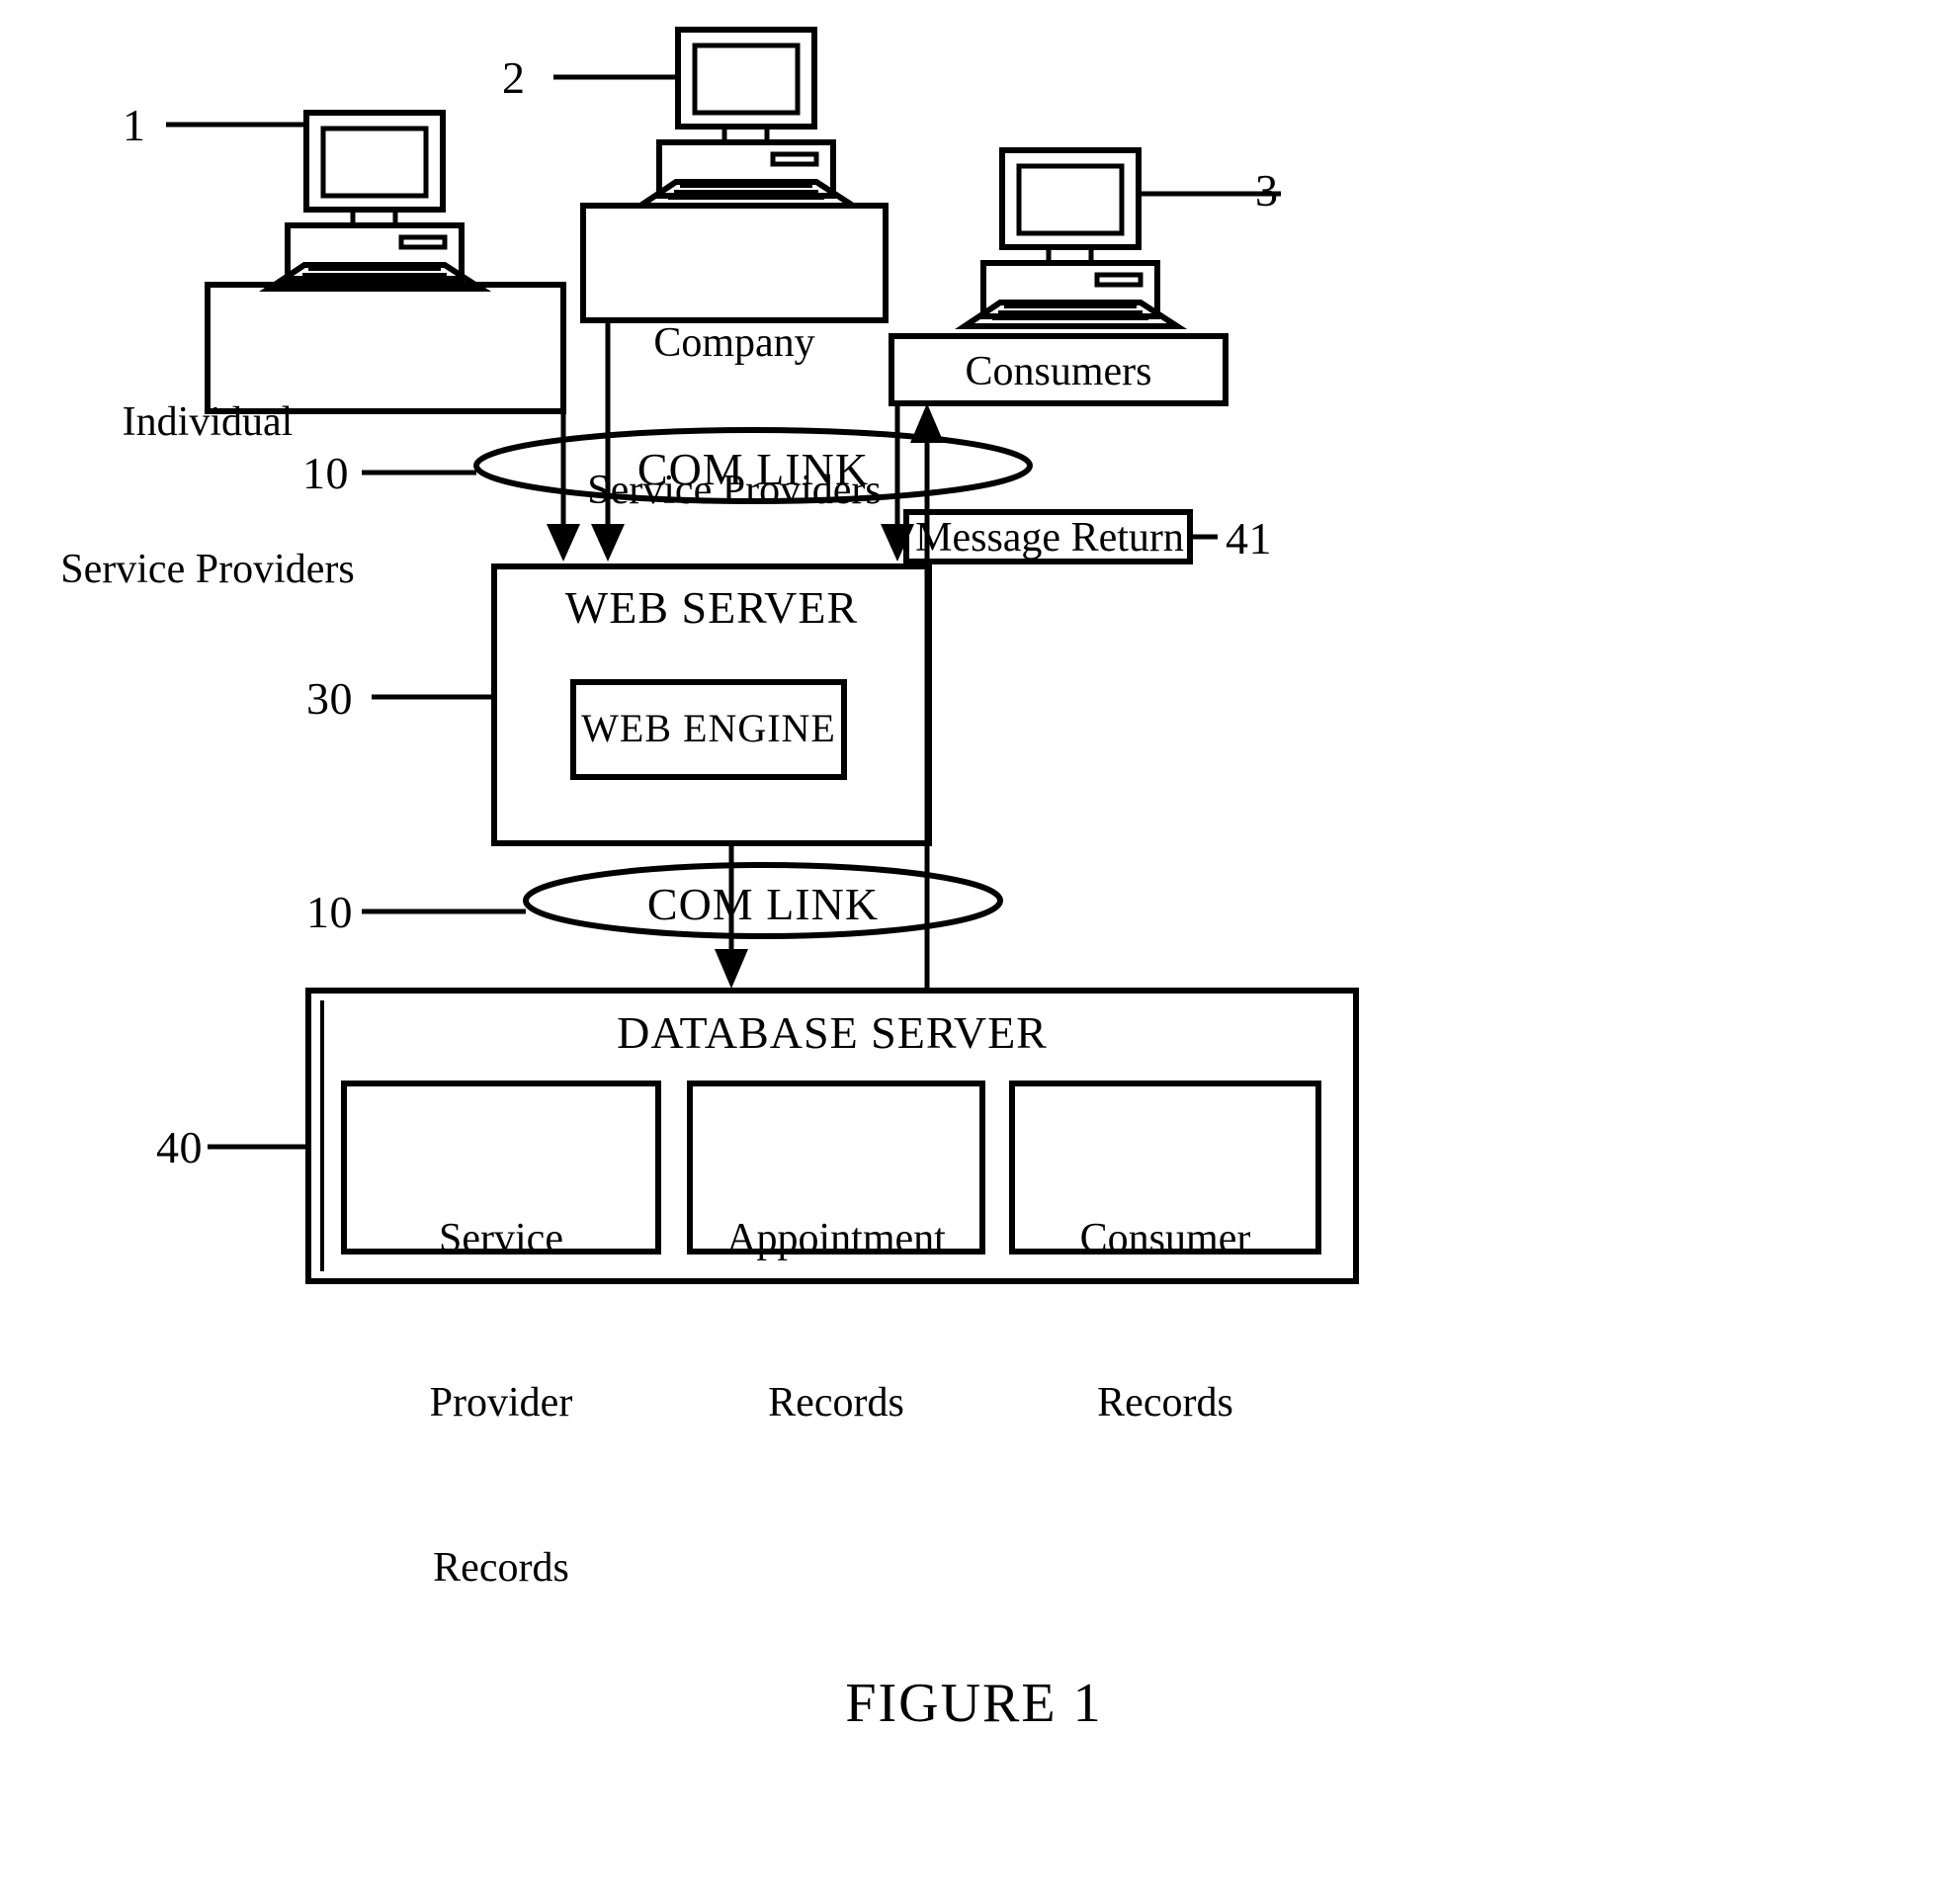 This screenshot has height=1904, width=1948. What do you see at coordinates (501, 1238) in the screenshot?
I see `label-spr-line1: Service` at bounding box center [501, 1238].